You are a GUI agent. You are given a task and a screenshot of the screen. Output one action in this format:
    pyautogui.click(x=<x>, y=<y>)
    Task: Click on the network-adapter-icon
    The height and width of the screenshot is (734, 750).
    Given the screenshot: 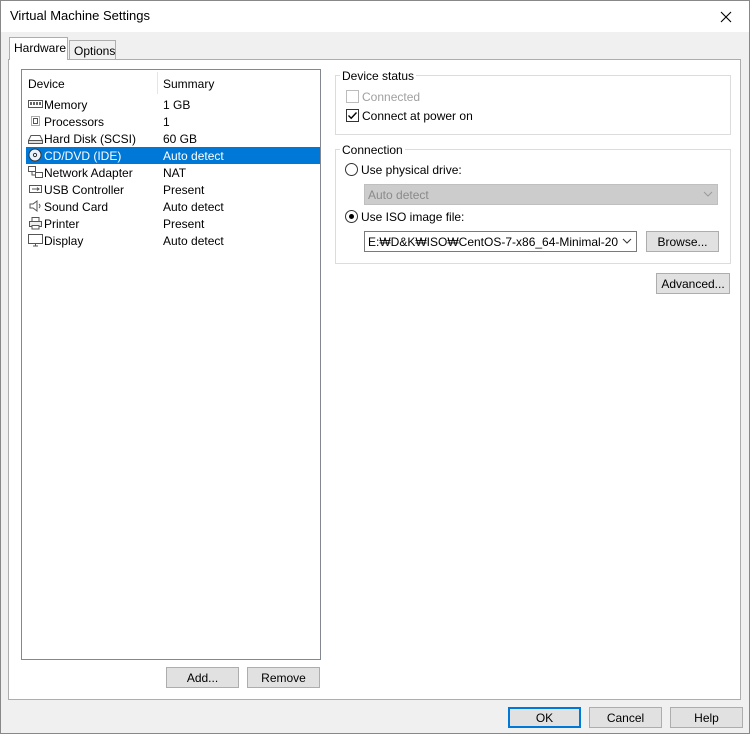 What is the action you would take?
    pyautogui.click(x=35, y=172)
    